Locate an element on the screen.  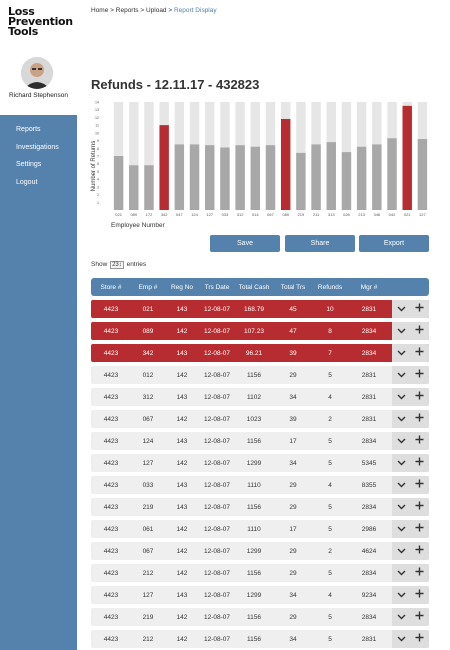
table-row: 4423 033 143 12-08-07 1110 29 4 8355 is located at coordinates (260, 485).